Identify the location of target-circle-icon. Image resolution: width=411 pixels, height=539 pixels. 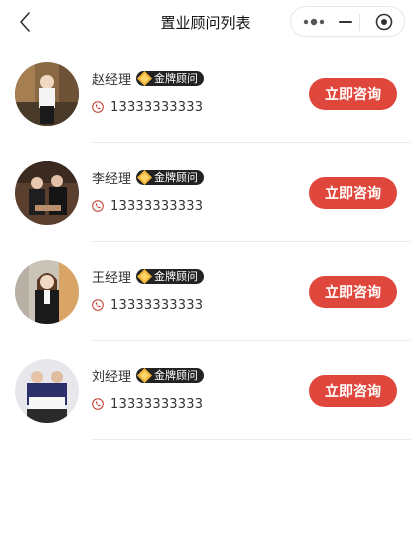
(384, 22).